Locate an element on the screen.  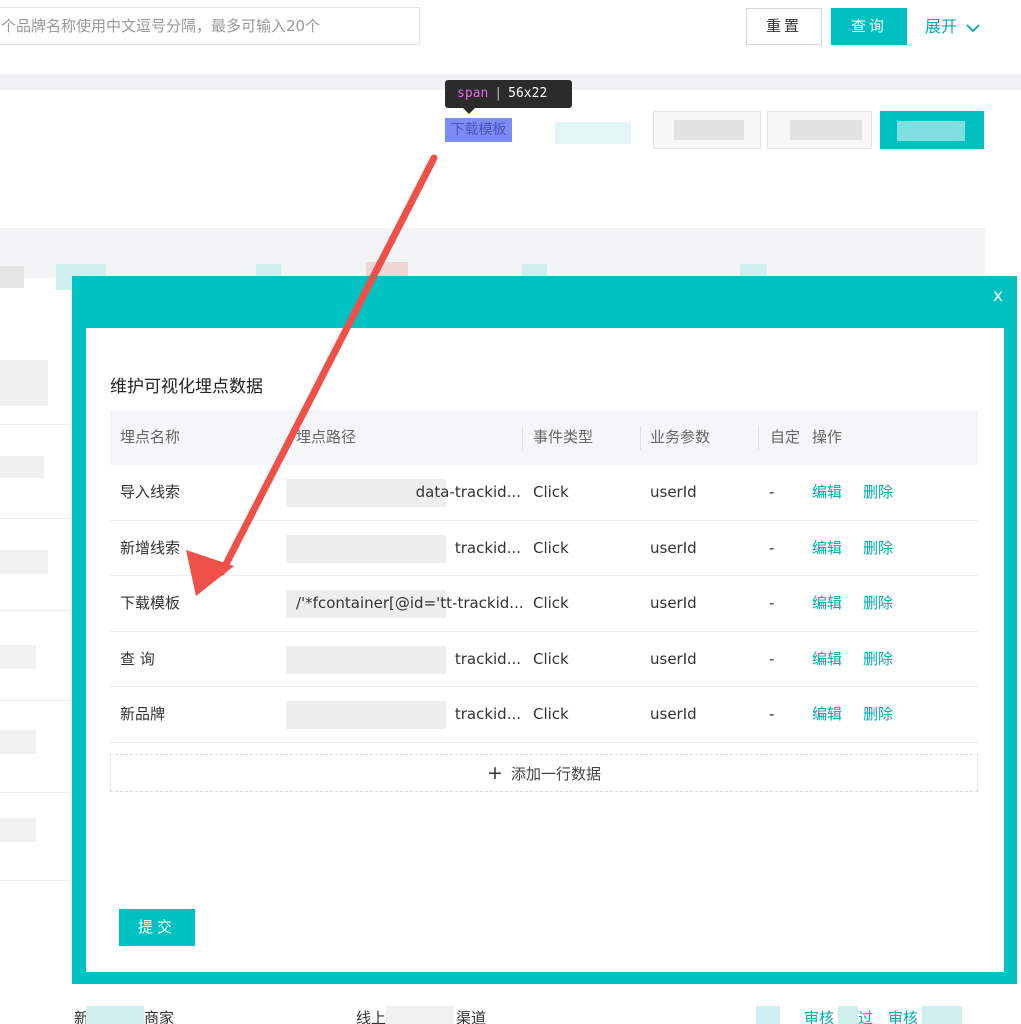
inspector-tag: span is located at coordinates (473, 93).